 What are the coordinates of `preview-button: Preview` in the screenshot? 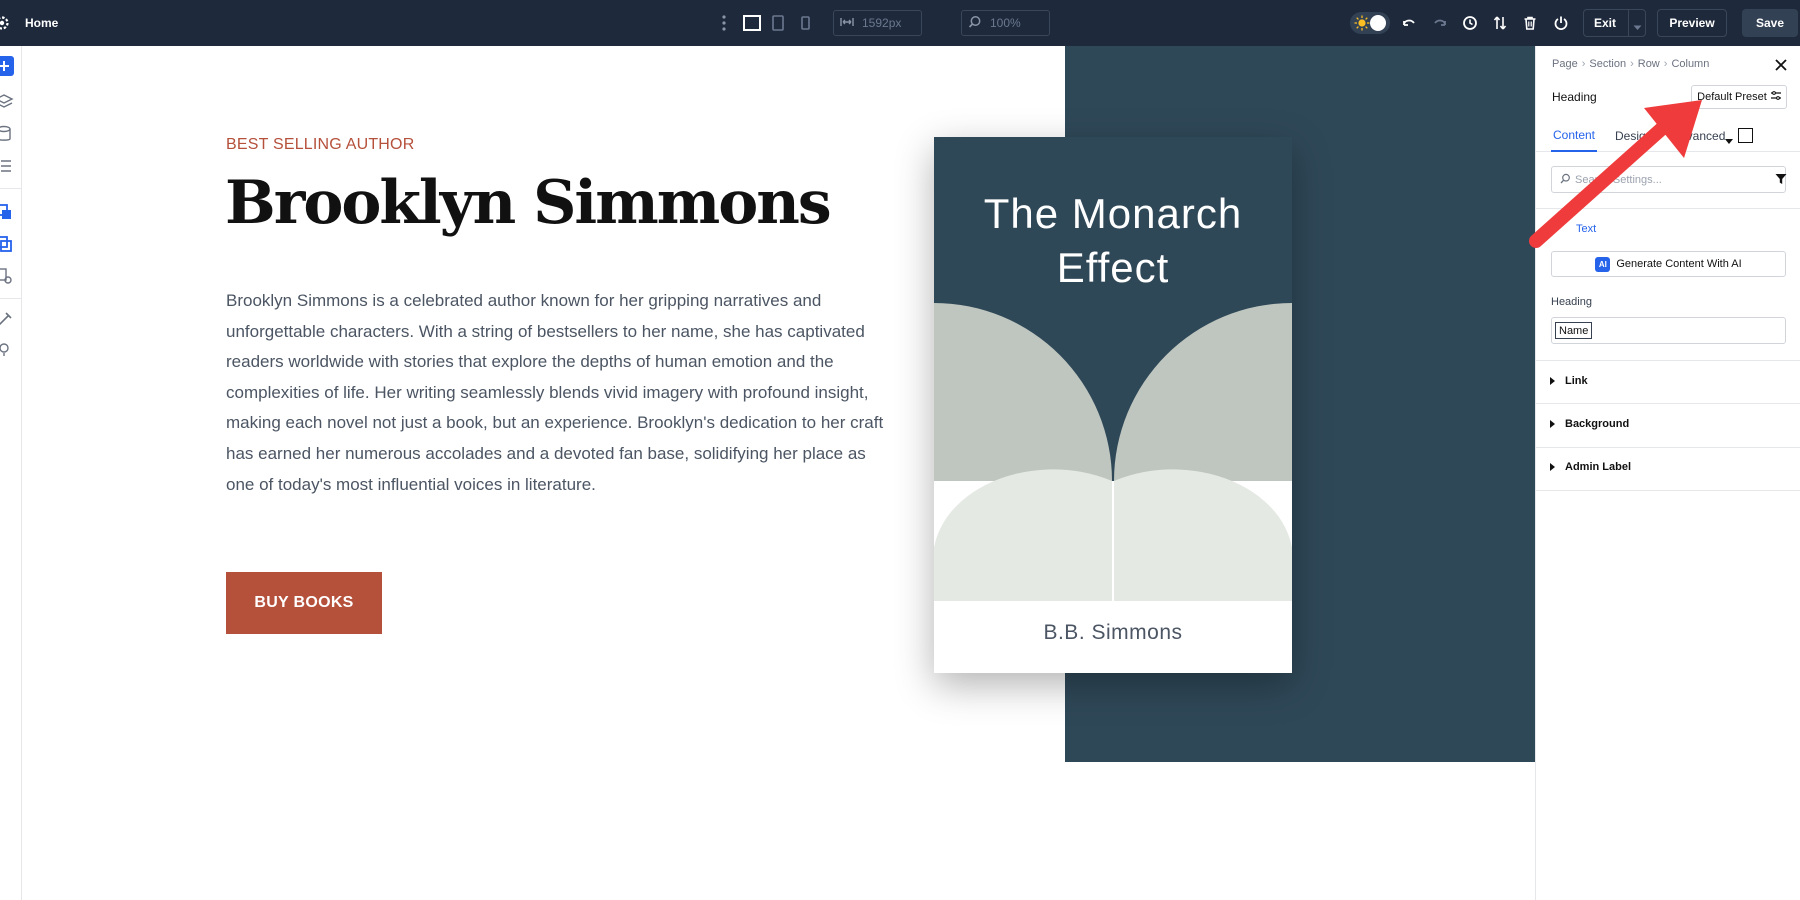 It's located at (1692, 23).